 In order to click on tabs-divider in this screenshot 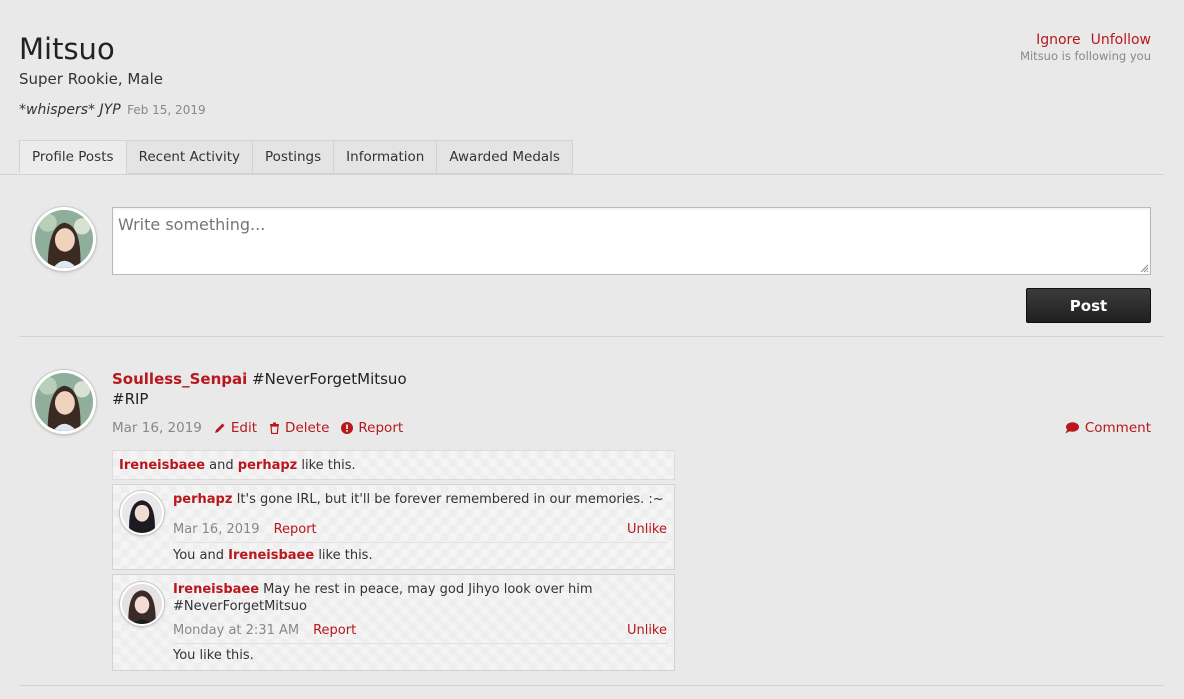, I will do `click(582, 174)`.